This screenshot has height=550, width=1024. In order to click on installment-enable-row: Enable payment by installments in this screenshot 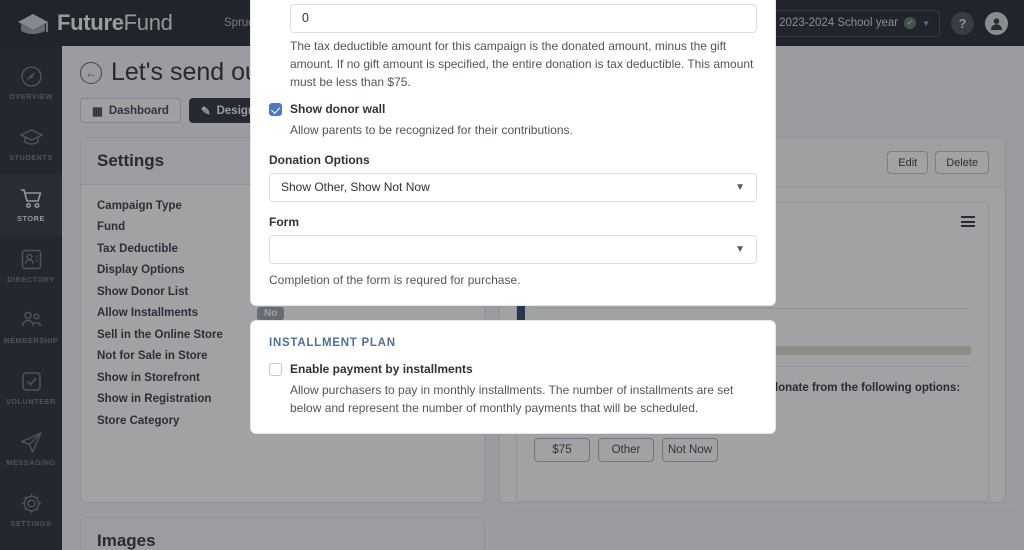, I will do `click(513, 369)`.